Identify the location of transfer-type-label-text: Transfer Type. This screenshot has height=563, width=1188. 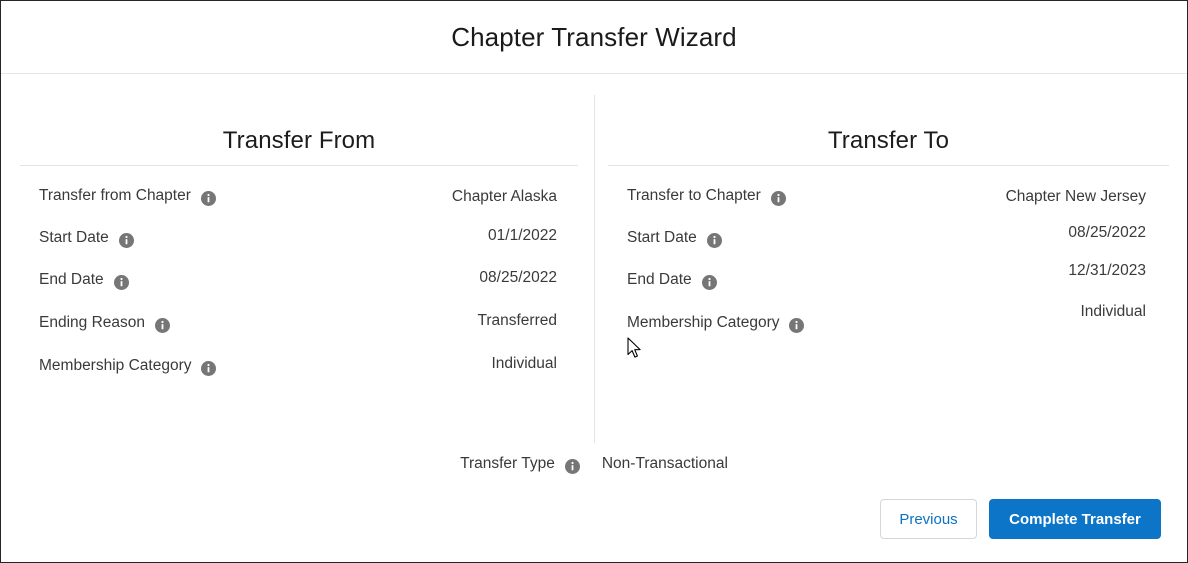
(507, 463).